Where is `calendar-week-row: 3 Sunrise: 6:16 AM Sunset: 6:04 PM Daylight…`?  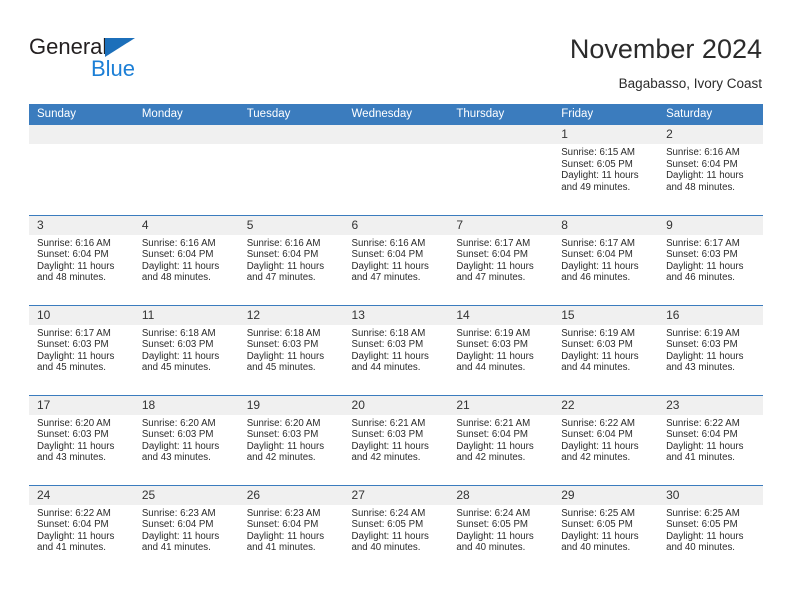 calendar-week-row: 3 Sunrise: 6:16 AM Sunset: 6:04 PM Daylight… is located at coordinates (396, 259).